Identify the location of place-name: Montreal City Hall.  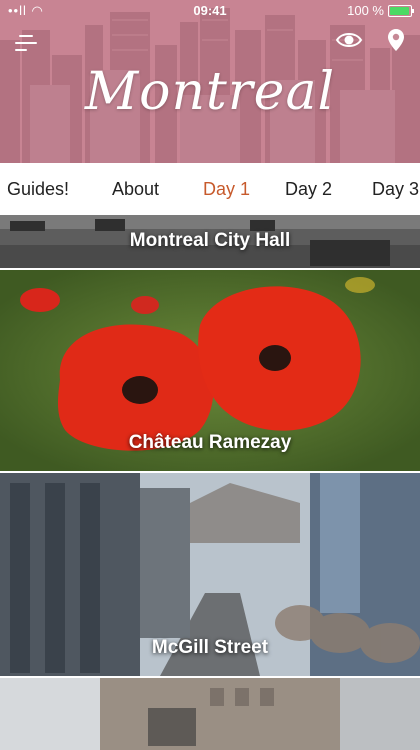
(210, 240).